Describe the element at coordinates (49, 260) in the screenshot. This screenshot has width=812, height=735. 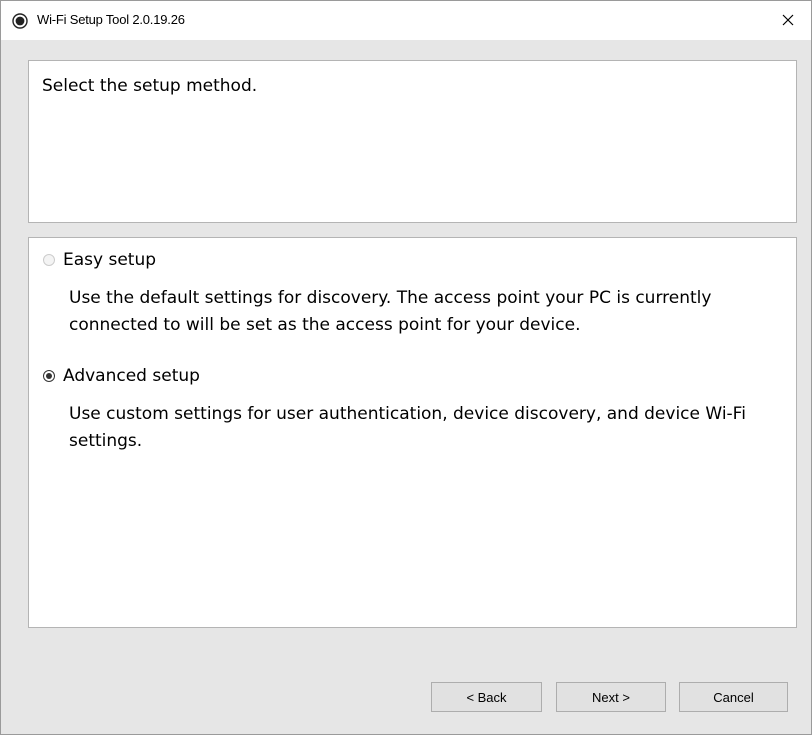
I see `easy-setup-radio` at that location.